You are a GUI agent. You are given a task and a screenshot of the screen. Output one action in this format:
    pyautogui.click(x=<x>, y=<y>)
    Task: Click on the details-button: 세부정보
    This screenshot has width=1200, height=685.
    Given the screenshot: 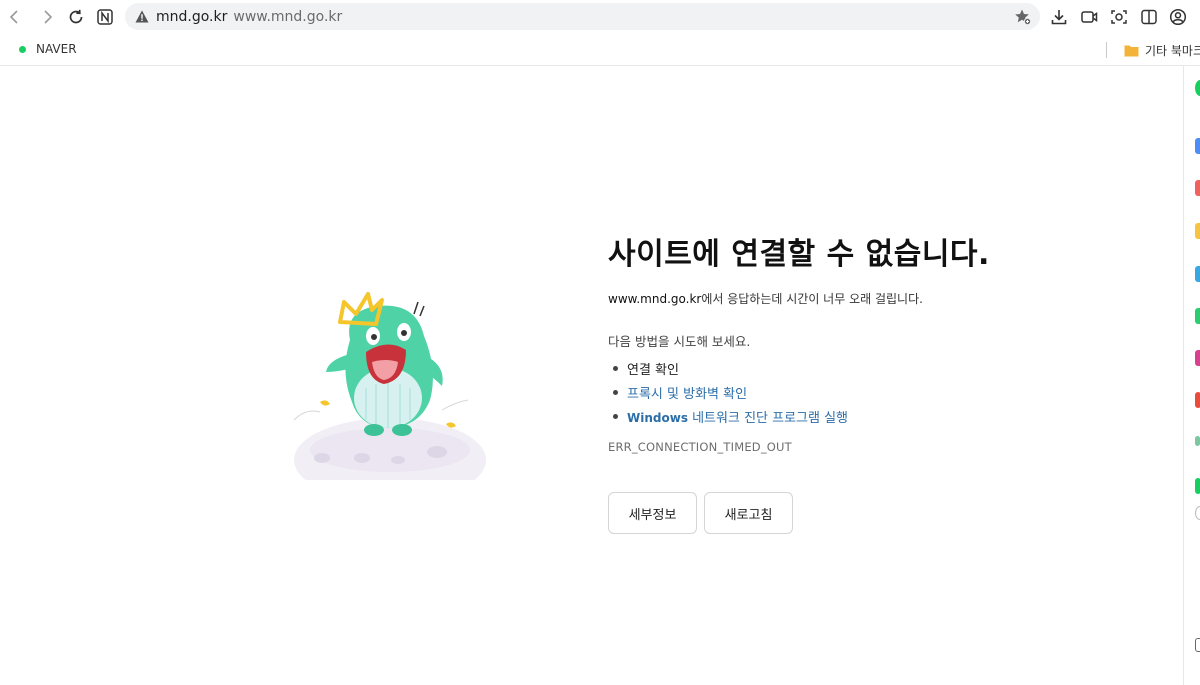 What is the action you would take?
    pyautogui.click(x=652, y=513)
    